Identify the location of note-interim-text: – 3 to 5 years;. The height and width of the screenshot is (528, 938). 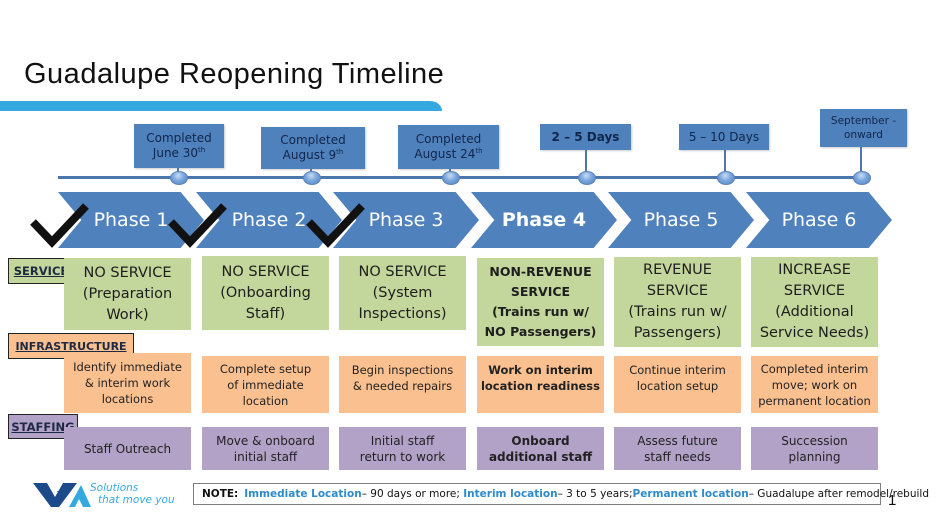
(595, 494).